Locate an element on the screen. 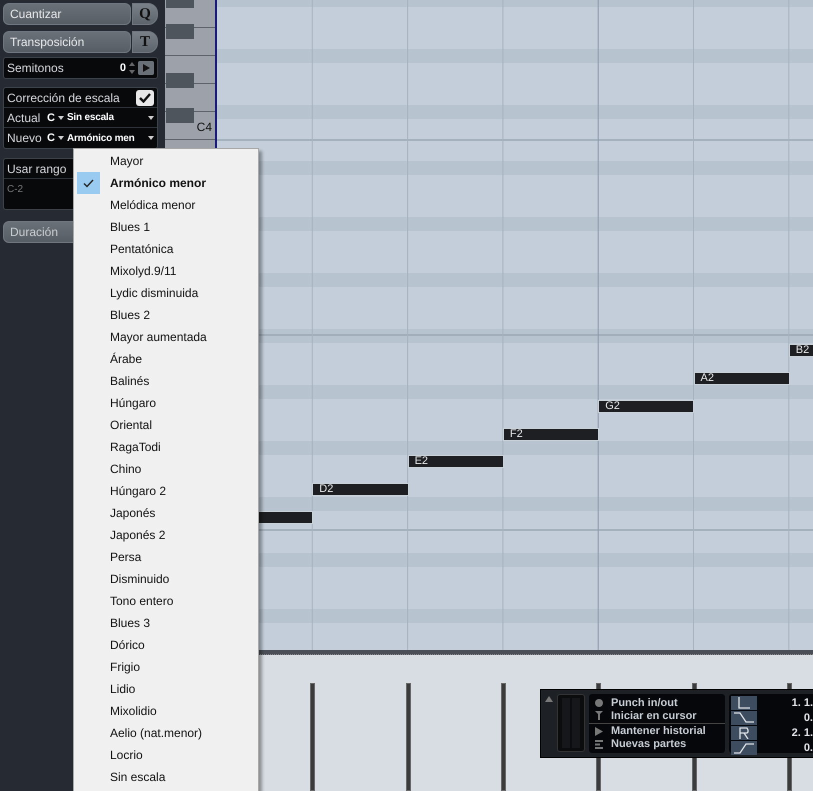 The width and height of the screenshot is (813, 791). octave-label: C4 is located at coordinates (204, 127).